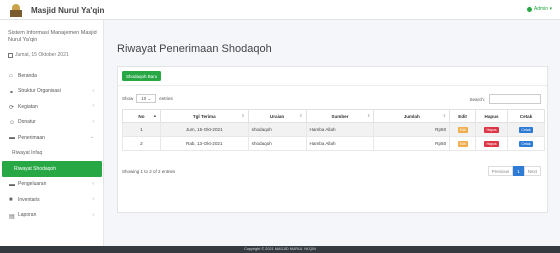 The width and height of the screenshot is (560, 253). Describe the element at coordinates (27, 215) in the screenshot. I see `sidebar-item-label: Laporan` at that location.